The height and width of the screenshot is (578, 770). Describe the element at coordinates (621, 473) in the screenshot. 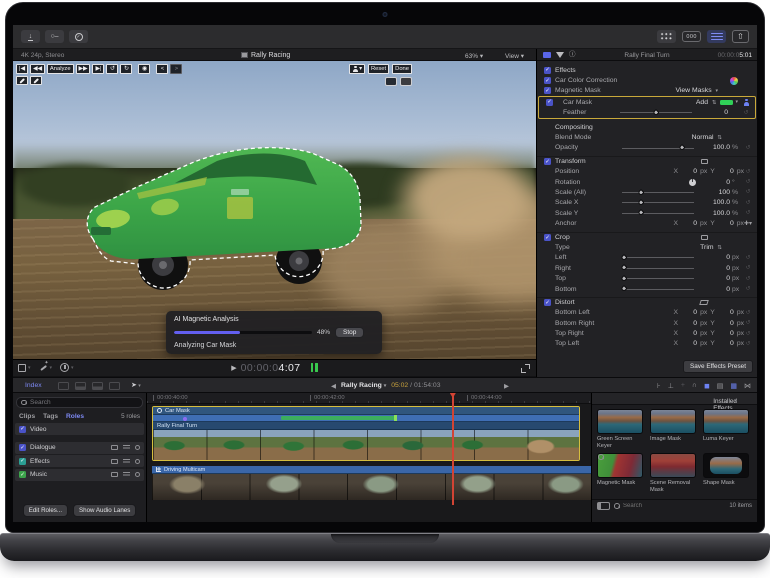

I see `effect-item: Magnetic Mask` at that location.